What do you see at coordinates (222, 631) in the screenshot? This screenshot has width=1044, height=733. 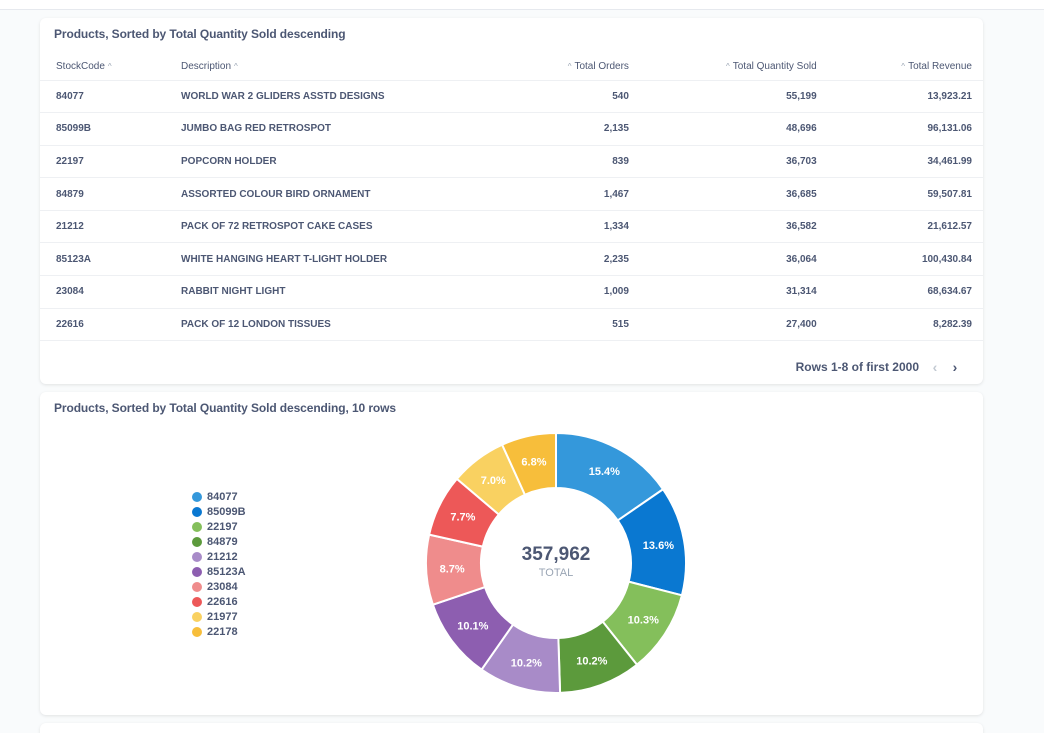 I see `legend-label: 22178` at bounding box center [222, 631].